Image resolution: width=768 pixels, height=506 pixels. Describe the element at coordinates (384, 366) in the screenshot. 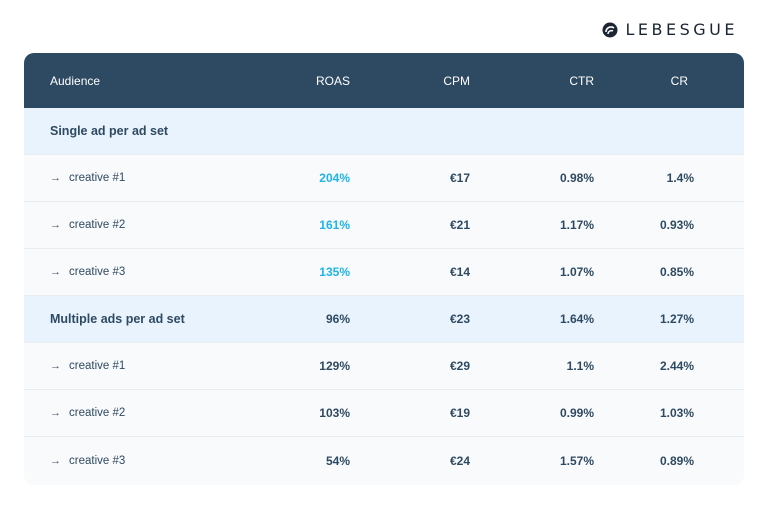

I see `table-row: → creative #1 129% €29 1.1% 2.44%` at that location.